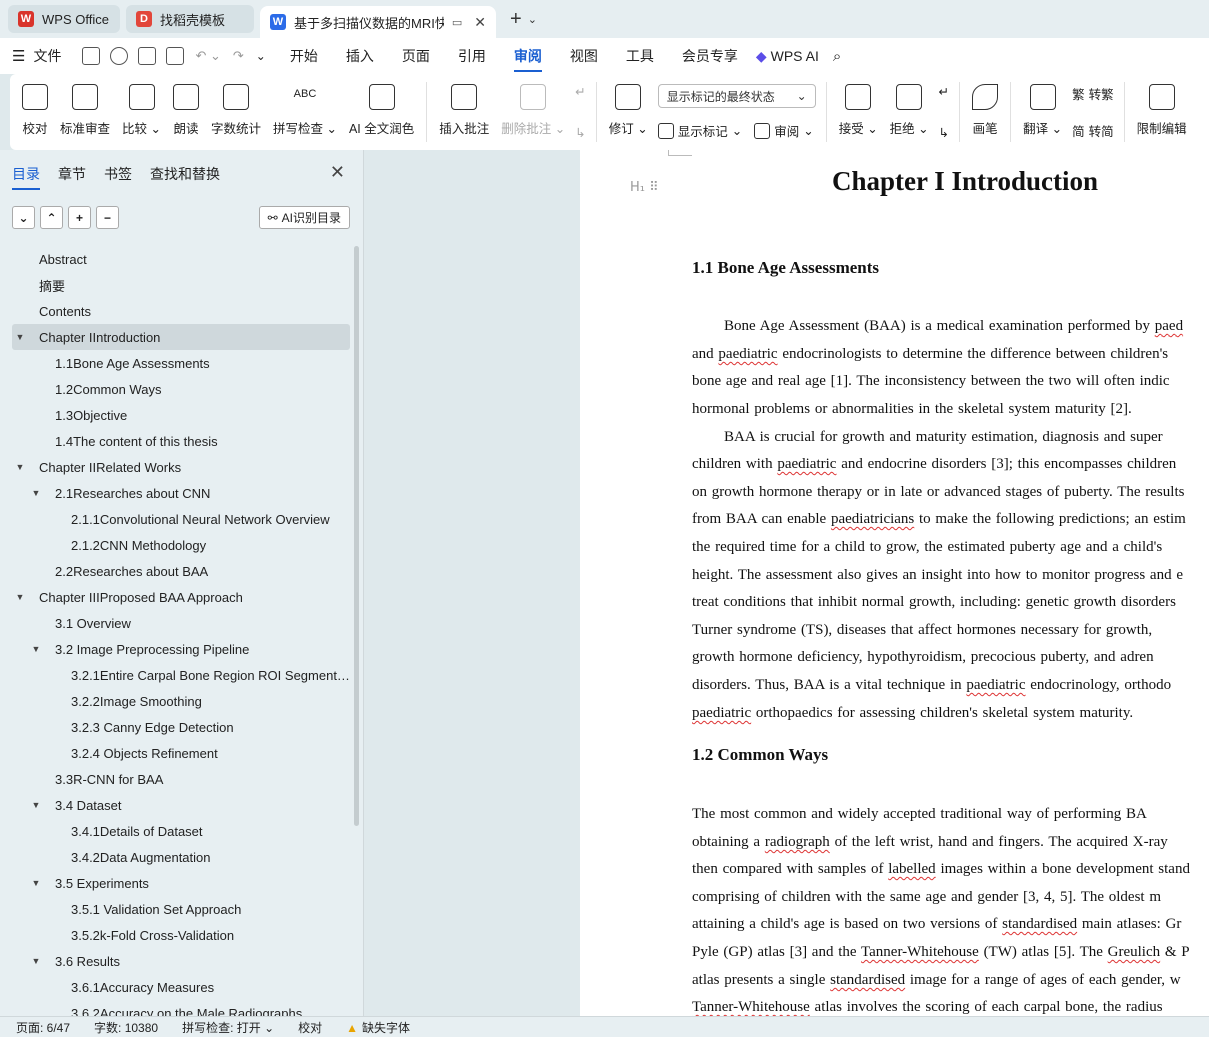 Image resolution: width=1209 pixels, height=1037 pixels. I want to click on close-pane-icon: ✕, so click(337, 172).